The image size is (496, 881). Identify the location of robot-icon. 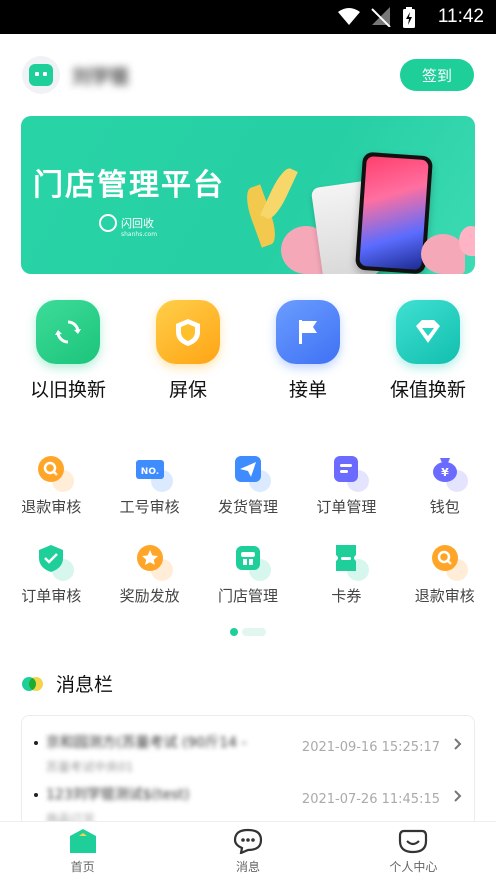
(41, 75).